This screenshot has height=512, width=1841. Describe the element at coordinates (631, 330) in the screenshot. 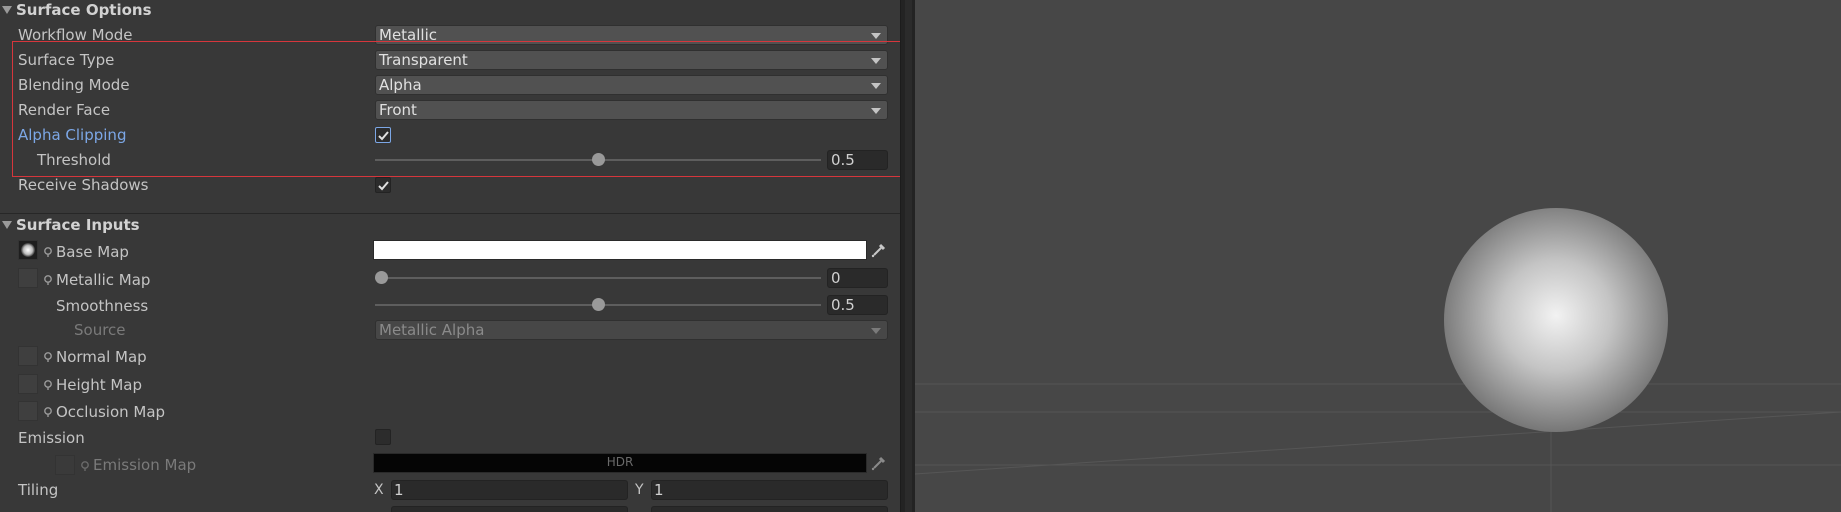

I see `source-dropdown: Metallic Alpha` at that location.